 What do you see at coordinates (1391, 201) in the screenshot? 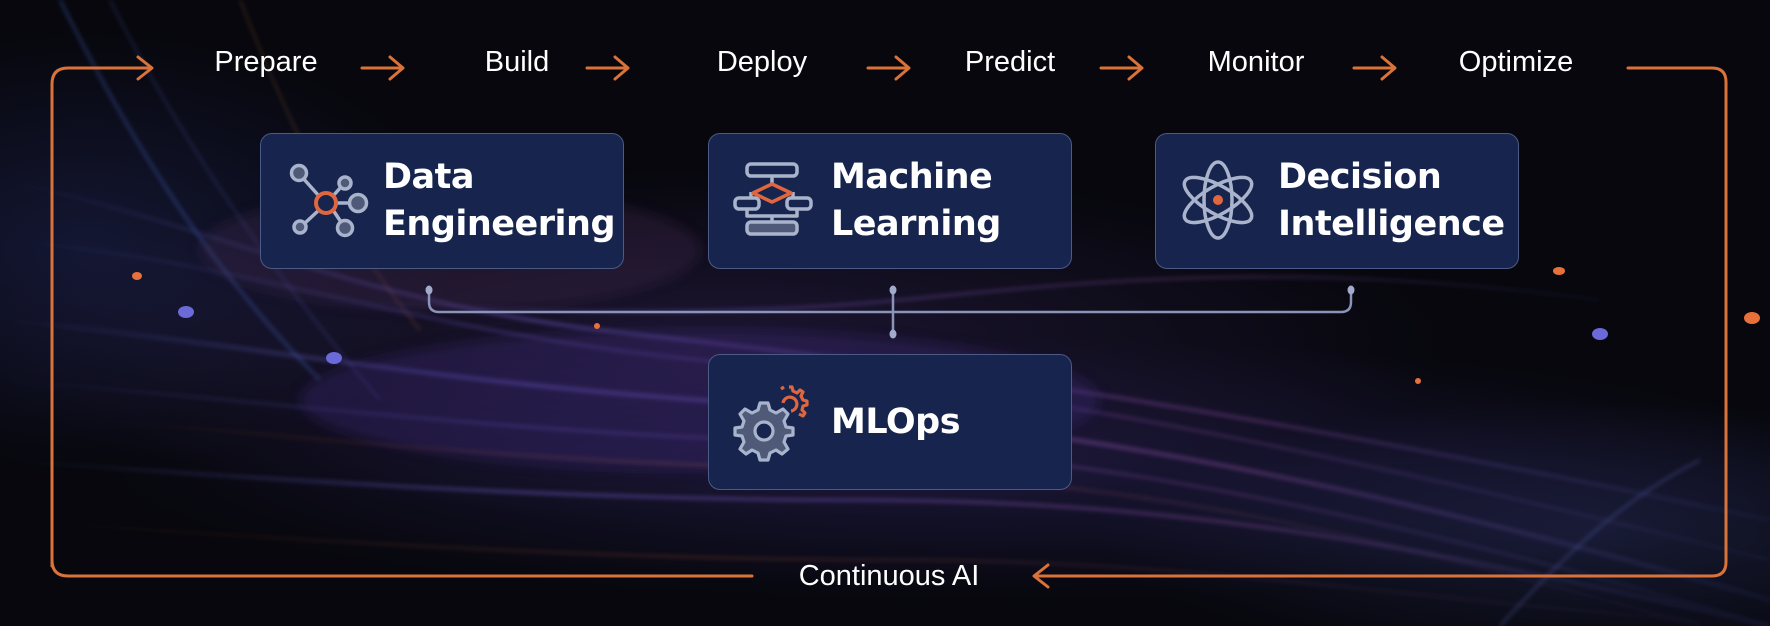
I see `card-label: Decision Intelligence` at bounding box center [1391, 201].